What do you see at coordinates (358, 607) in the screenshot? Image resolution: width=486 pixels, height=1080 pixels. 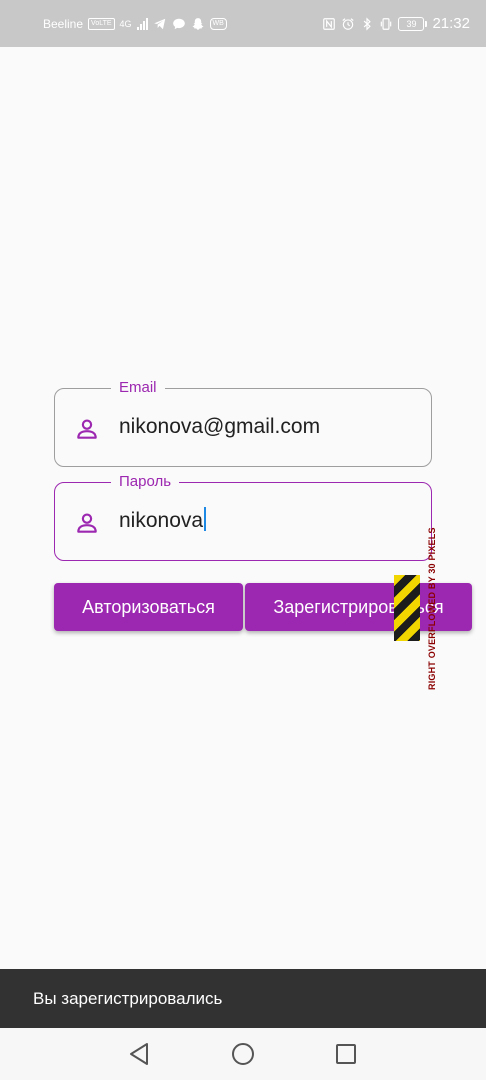 I see `register-button: Зарегистрироваться` at bounding box center [358, 607].